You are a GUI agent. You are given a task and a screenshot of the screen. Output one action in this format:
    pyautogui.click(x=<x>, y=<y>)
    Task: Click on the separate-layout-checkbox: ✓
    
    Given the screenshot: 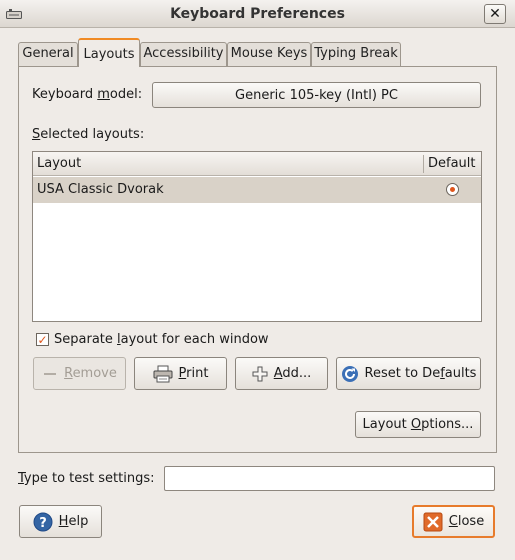 What is the action you would take?
    pyautogui.click(x=42, y=339)
    